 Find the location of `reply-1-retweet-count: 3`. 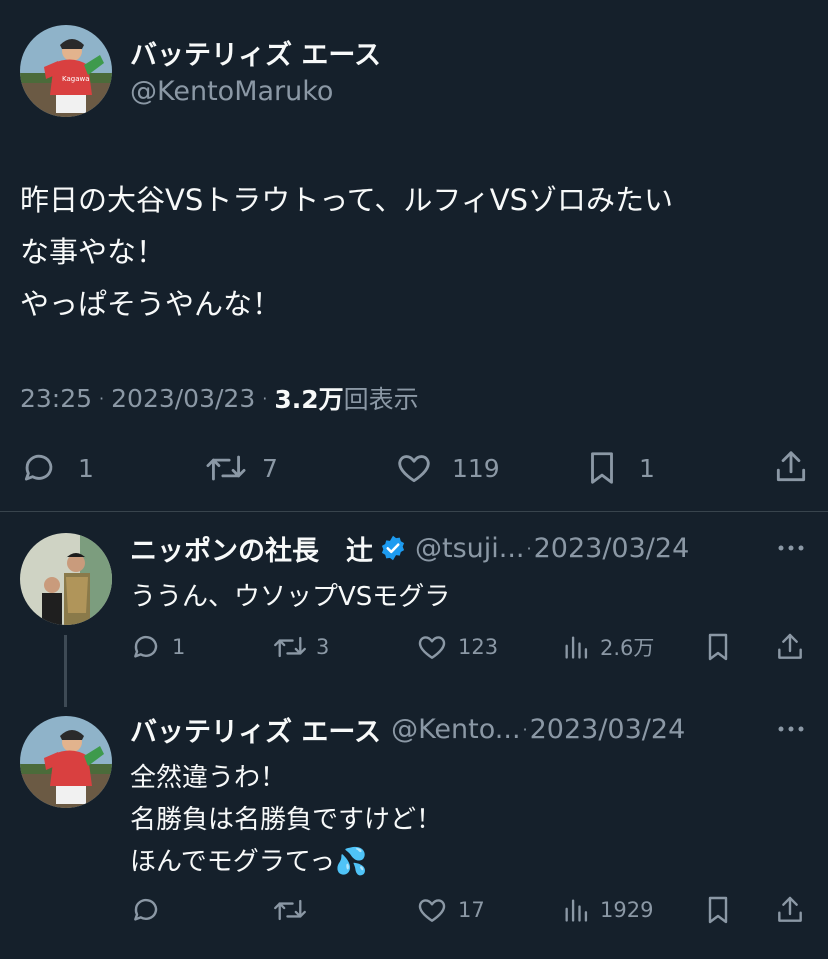

reply-1-retweet-count: 3 is located at coordinates (323, 647).